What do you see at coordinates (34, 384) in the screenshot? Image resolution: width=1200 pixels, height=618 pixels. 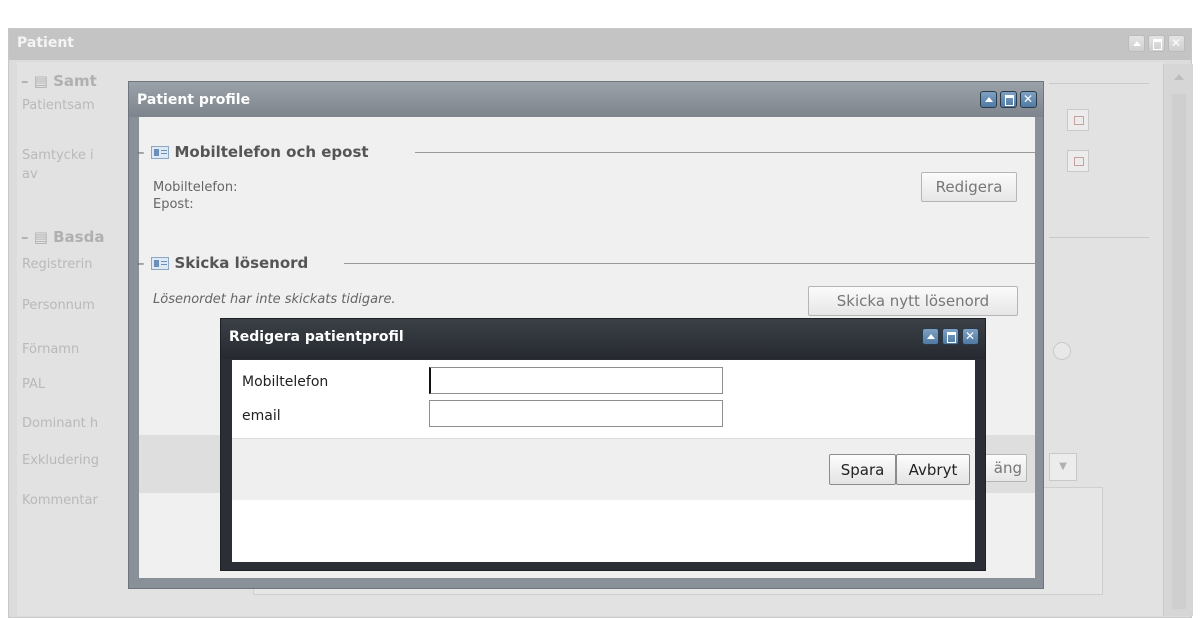 I see `bg-label-pal: PAL` at bounding box center [34, 384].